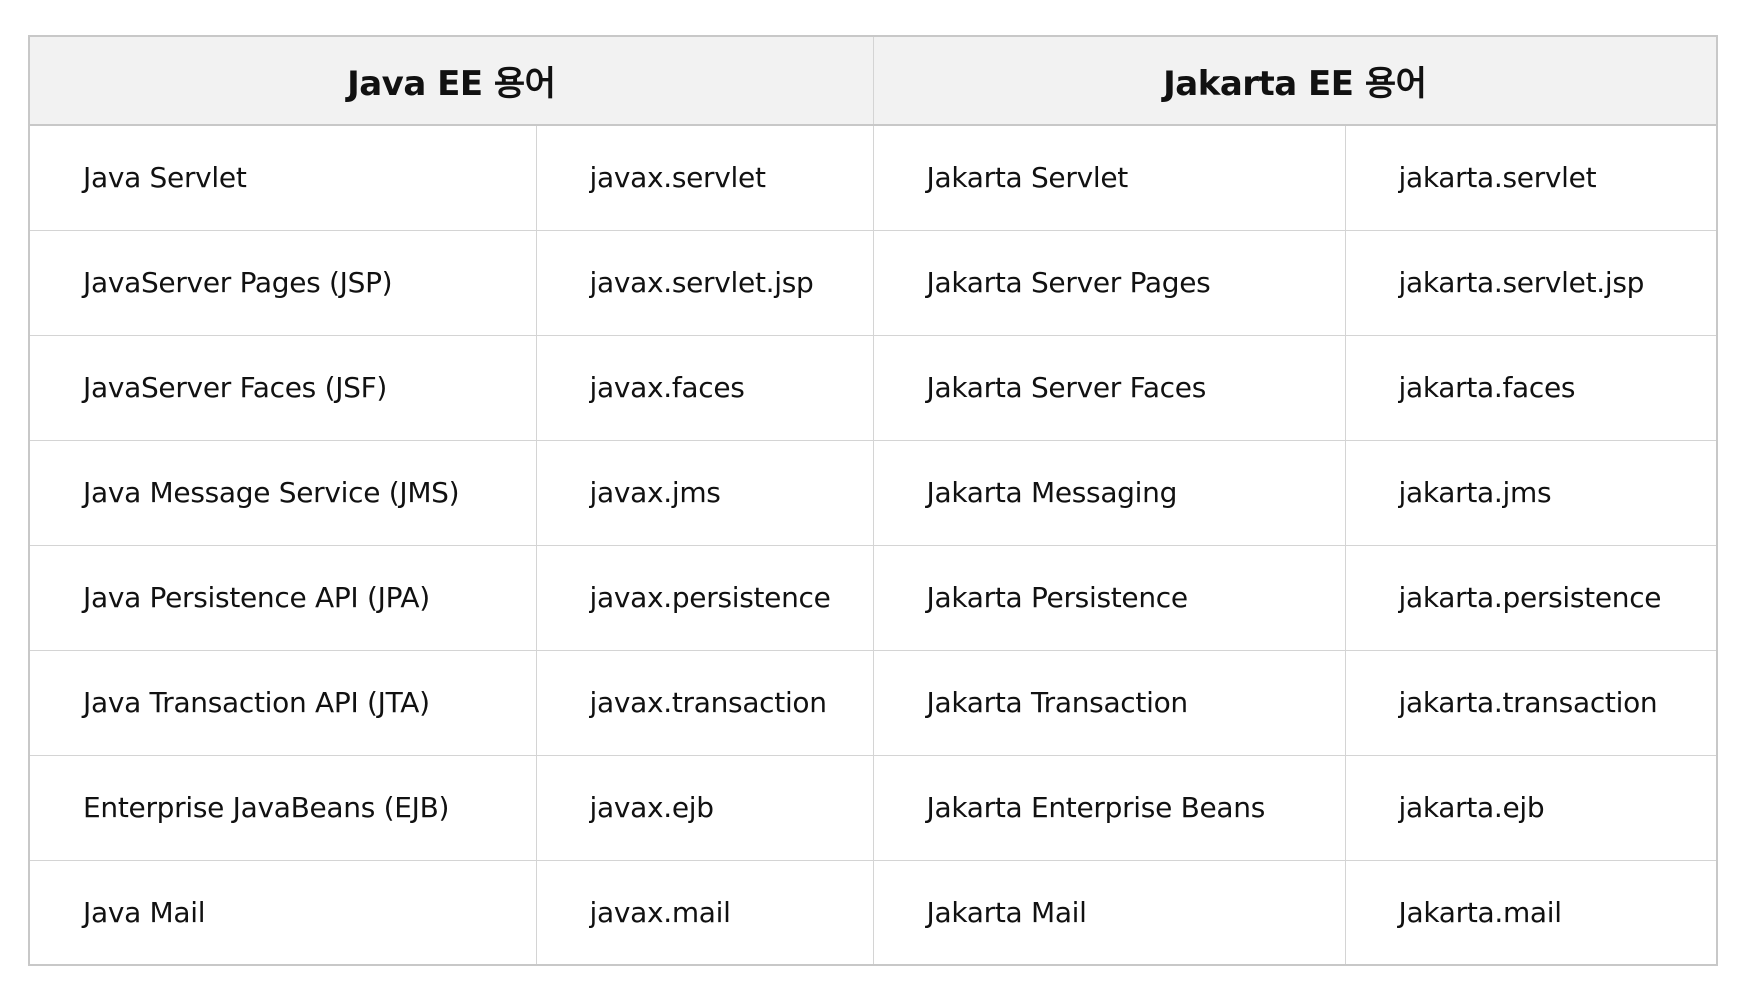 This screenshot has width=1740, height=996. What do you see at coordinates (1295, 80) in the screenshot?
I see `header-jakarta-ee-terms: Jakarta EE 용어` at bounding box center [1295, 80].